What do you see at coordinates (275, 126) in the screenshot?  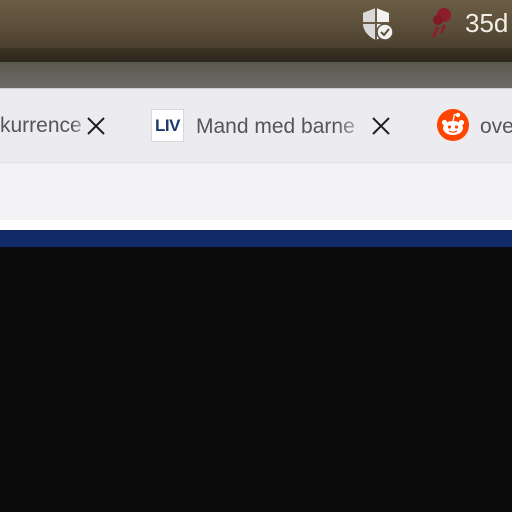 I see `tab-title: Mand med barne` at bounding box center [275, 126].